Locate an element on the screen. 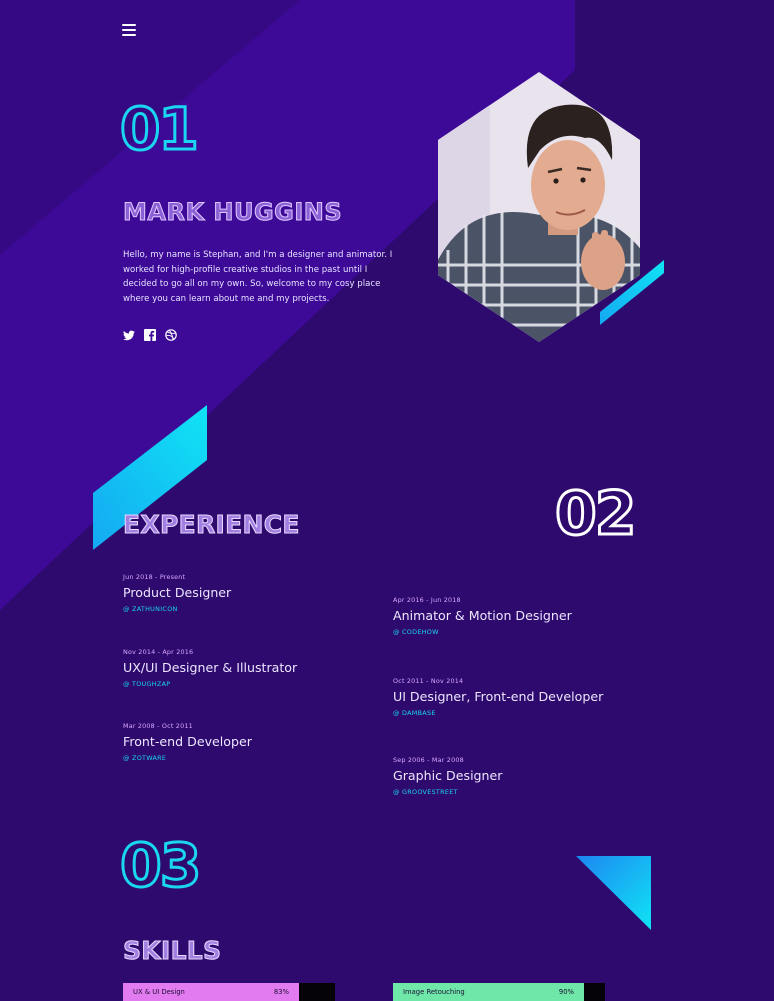 Image resolution: width=774 pixels, height=1001 pixels. skill-value: 83% is located at coordinates (281, 992).